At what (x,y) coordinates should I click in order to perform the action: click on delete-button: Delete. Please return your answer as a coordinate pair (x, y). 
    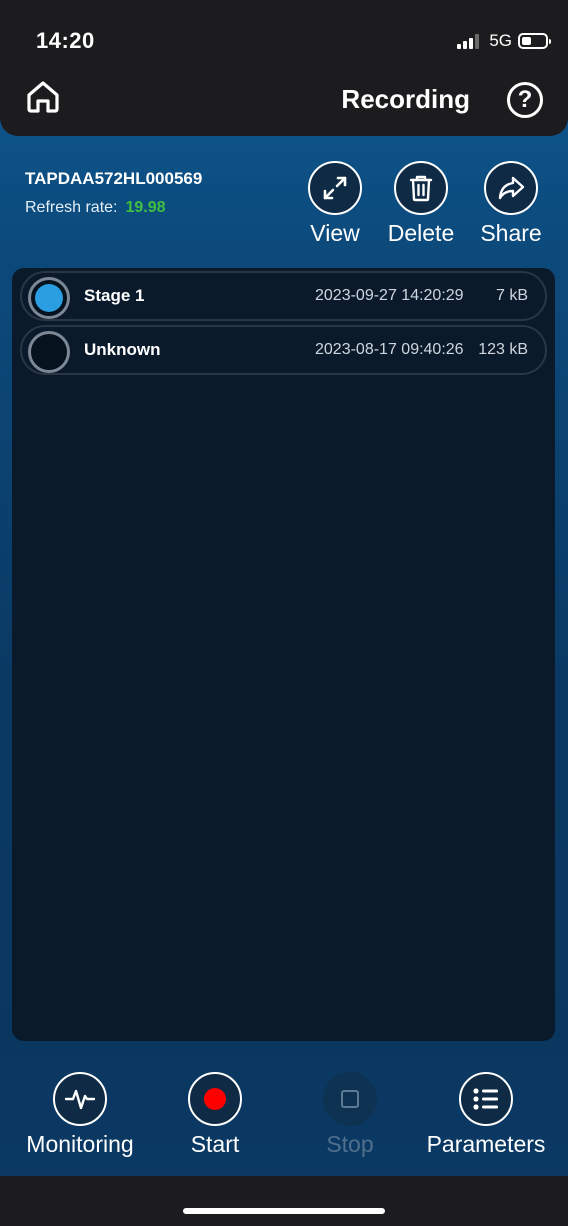
    Looking at the image, I should click on (421, 204).